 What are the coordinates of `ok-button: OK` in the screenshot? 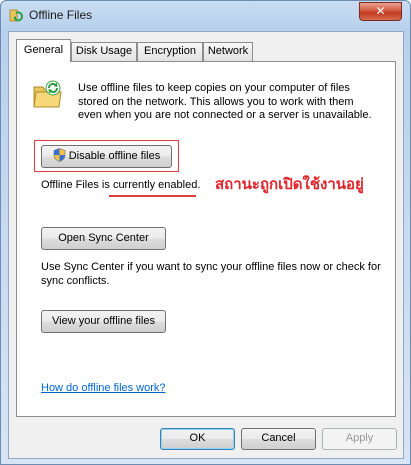 It's located at (197, 439).